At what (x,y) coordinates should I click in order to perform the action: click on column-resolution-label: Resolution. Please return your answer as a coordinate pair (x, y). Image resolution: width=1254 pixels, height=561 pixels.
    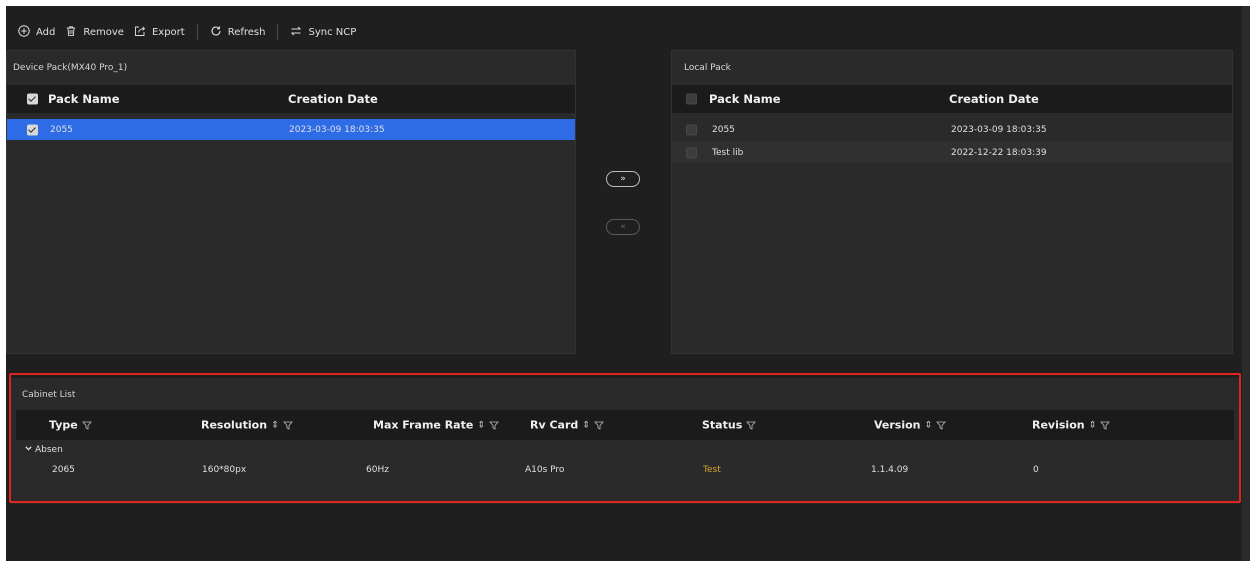
    Looking at the image, I should click on (234, 425).